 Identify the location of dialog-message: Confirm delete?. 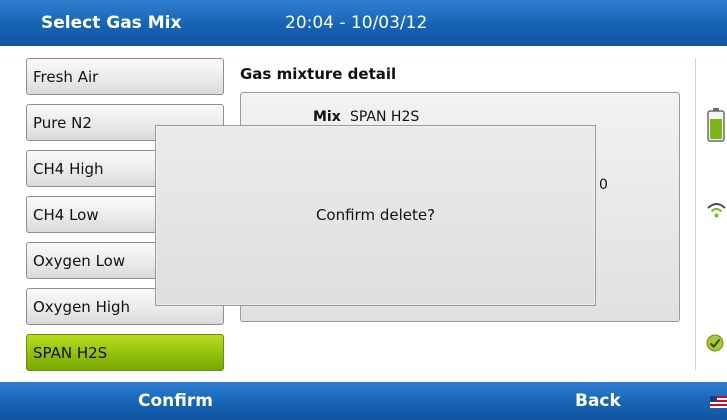
(375, 215).